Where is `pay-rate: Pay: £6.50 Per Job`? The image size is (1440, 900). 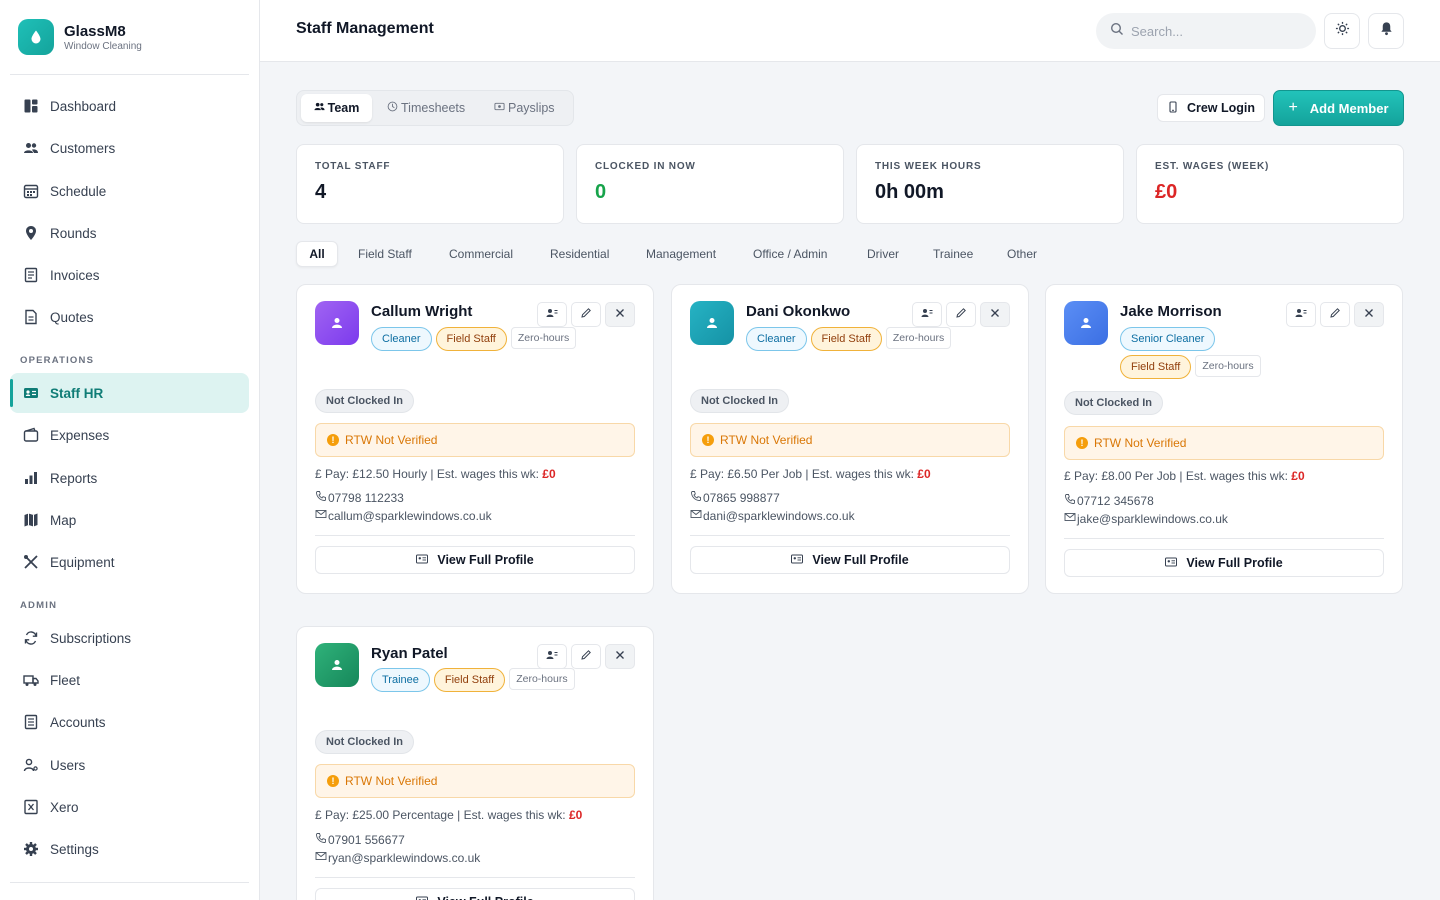 pay-rate: Pay: £6.50 Per Job is located at coordinates (751, 474).